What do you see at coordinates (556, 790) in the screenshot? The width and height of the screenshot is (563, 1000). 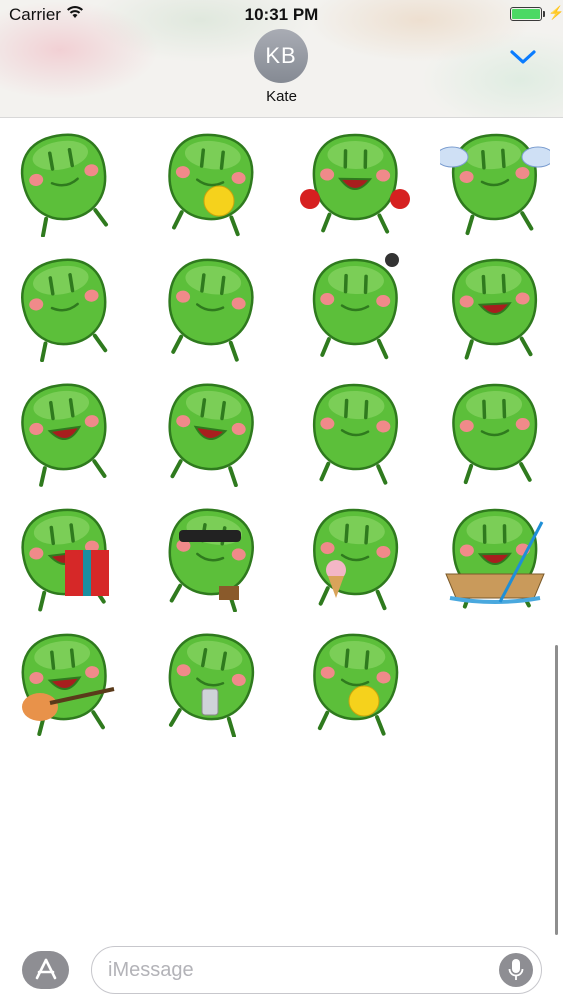 I see `scrollbar` at bounding box center [556, 790].